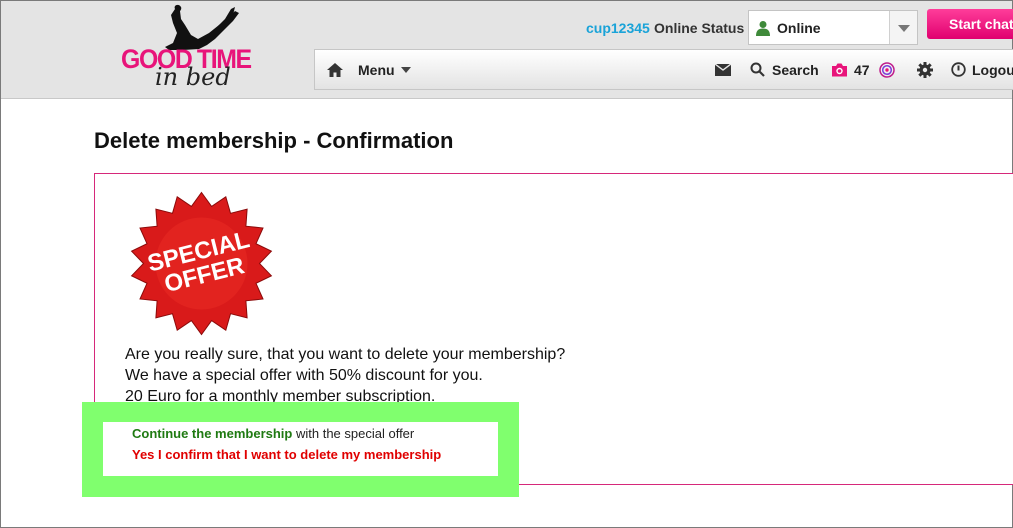 The image size is (1013, 528). I want to click on menu-button: Menu, so click(384, 69).